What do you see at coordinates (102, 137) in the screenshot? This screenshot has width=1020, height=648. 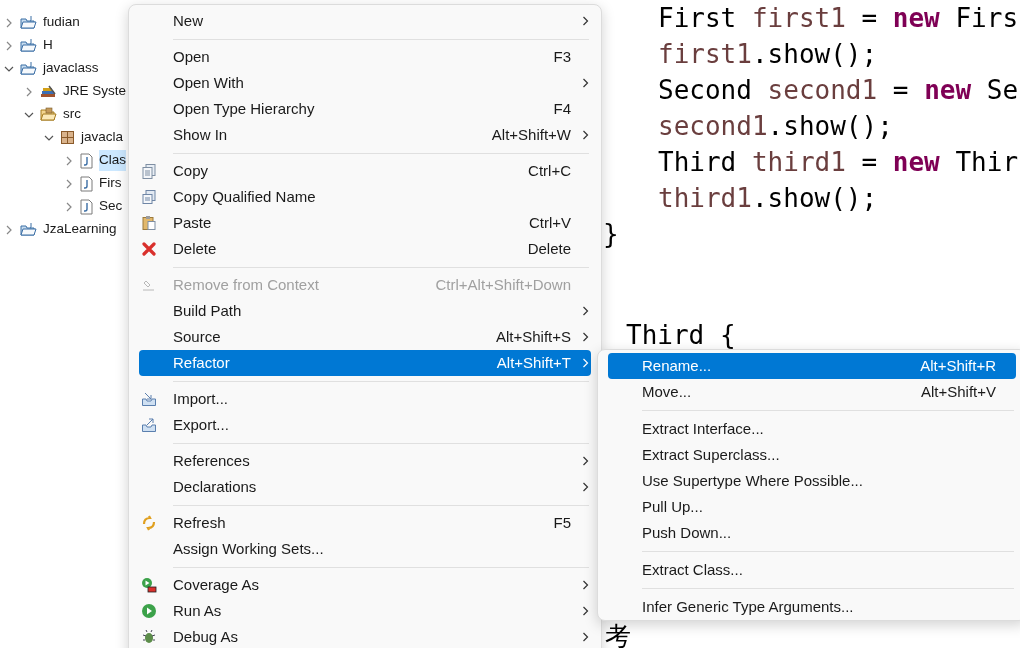 I see `tree-item: javacla` at bounding box center [102, 137].